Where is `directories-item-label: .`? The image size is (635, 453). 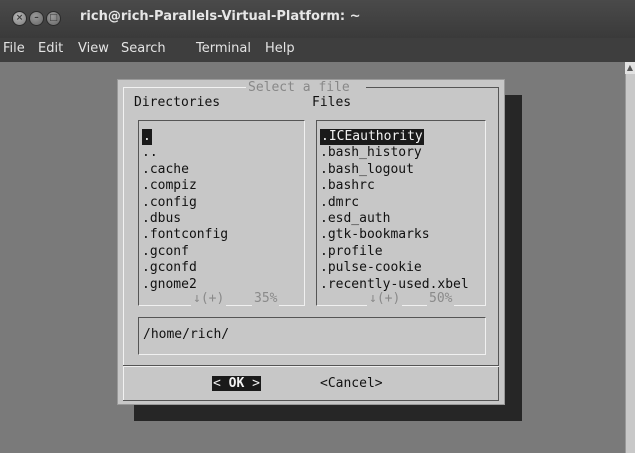 directories-item-label: . is located at coordinates (147, 137).